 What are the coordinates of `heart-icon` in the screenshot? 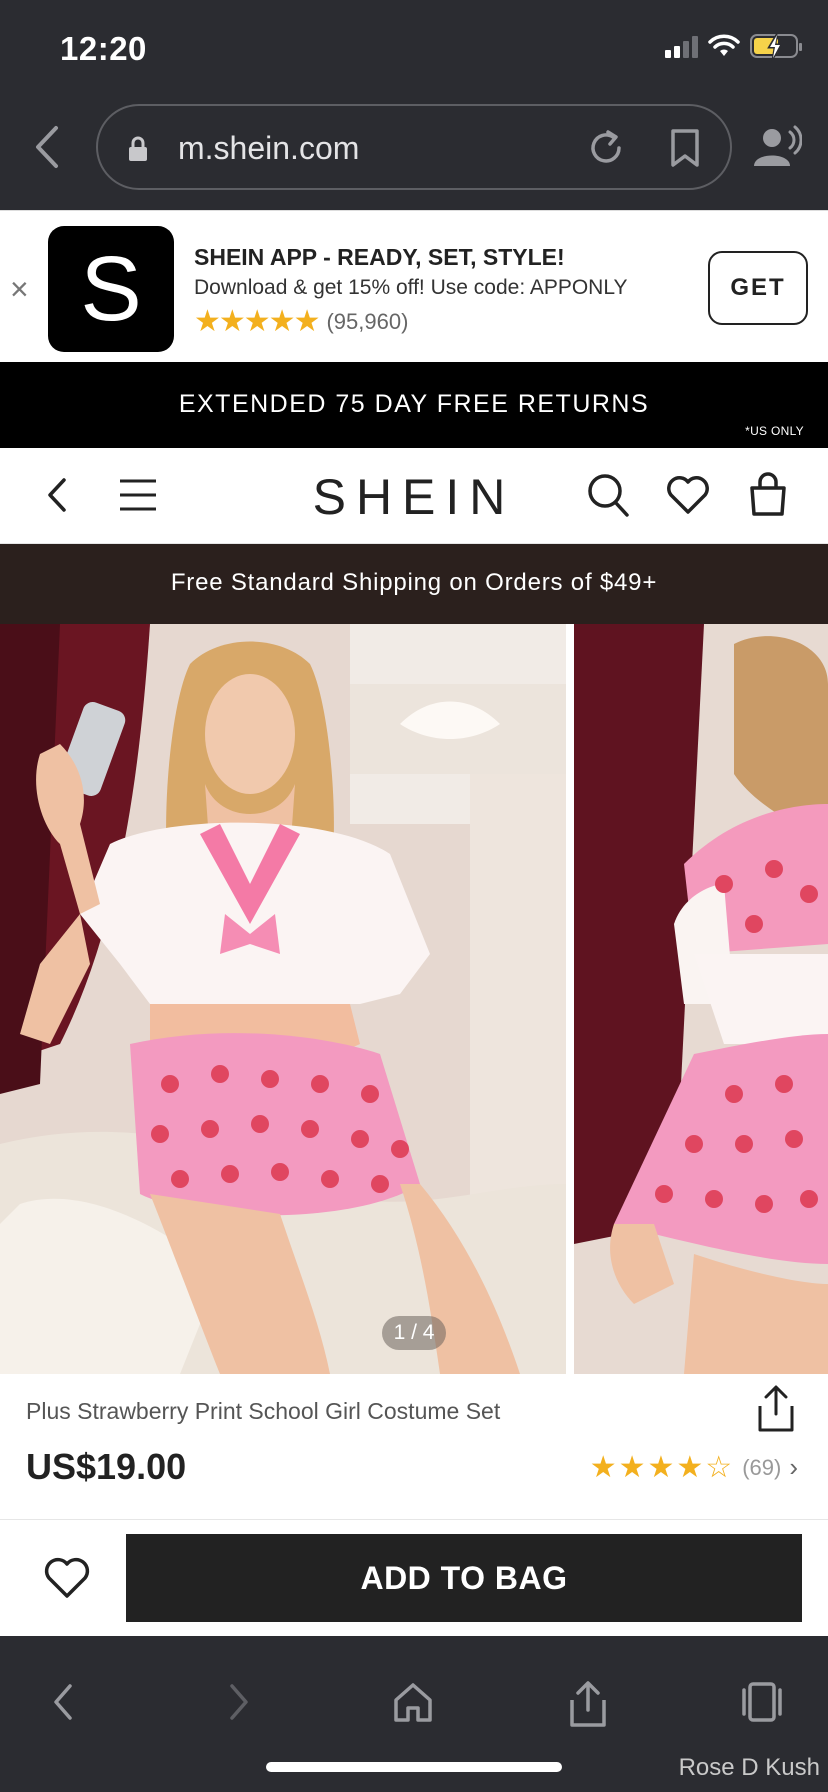 It's located at (688, 495).